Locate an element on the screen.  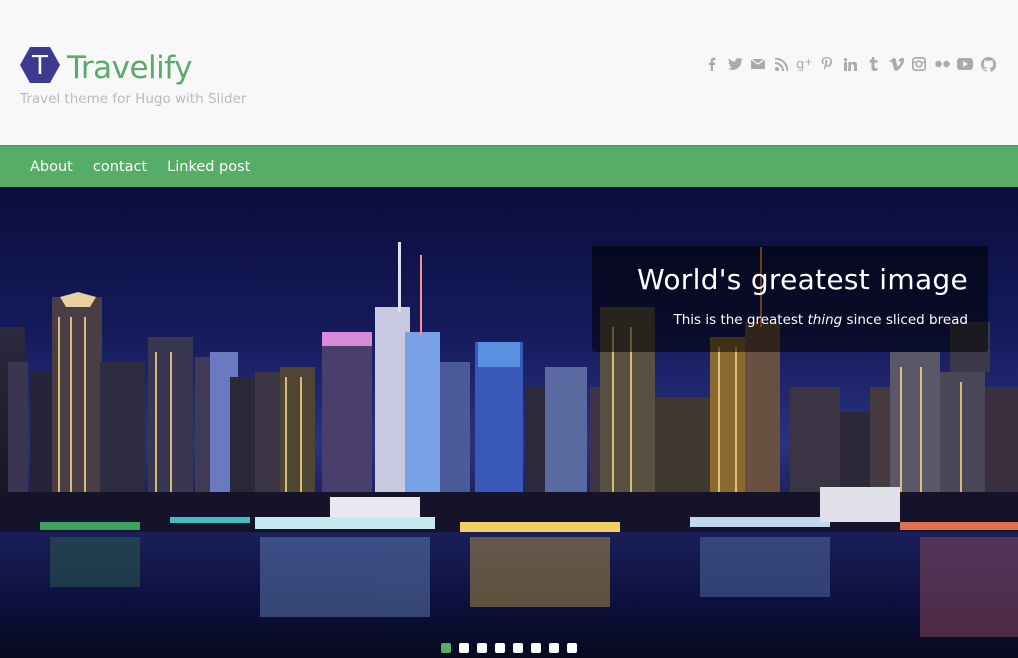
github-icon is located at coordinates (988, 64).